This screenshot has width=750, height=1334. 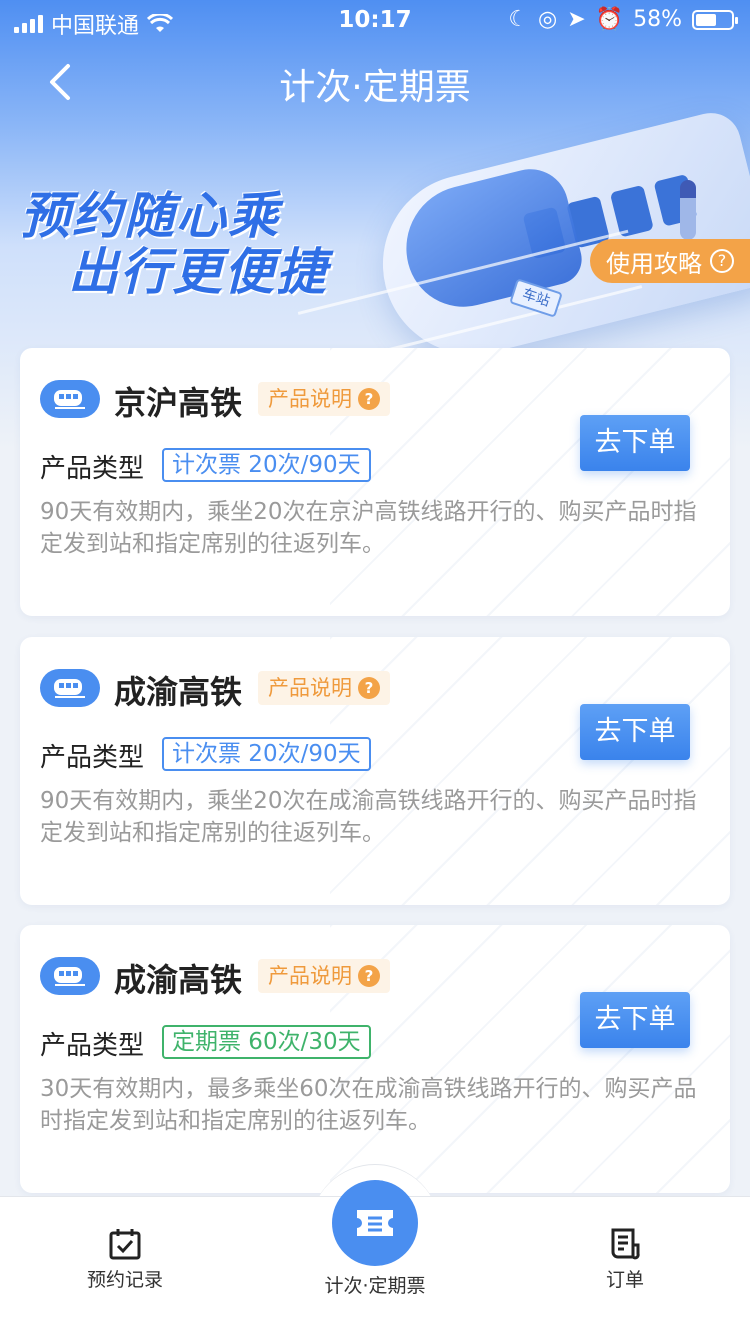 What do you see at coordinates (124, 1280) in the screenshot?
I see `tab-booking-records-label: 预约记录` at bounding box center [124, 1280].